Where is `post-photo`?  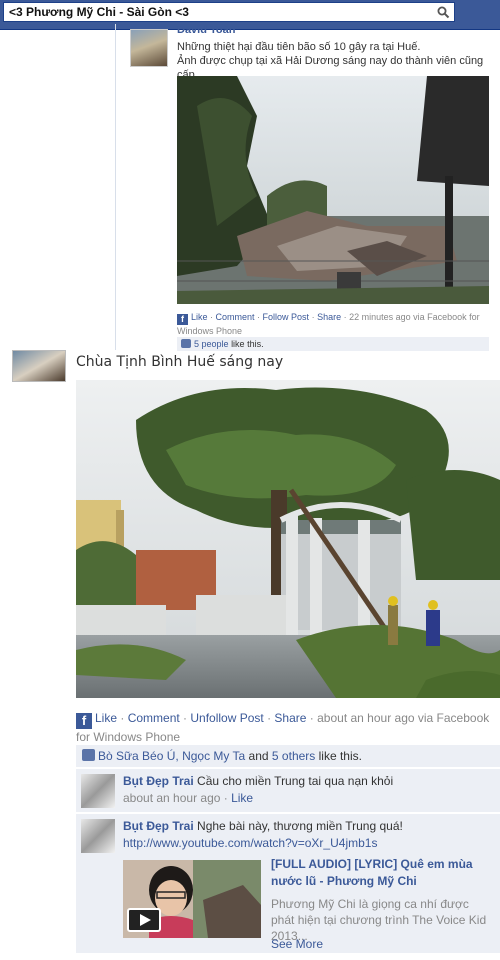
post-photo is located at coordinates (333, 190).